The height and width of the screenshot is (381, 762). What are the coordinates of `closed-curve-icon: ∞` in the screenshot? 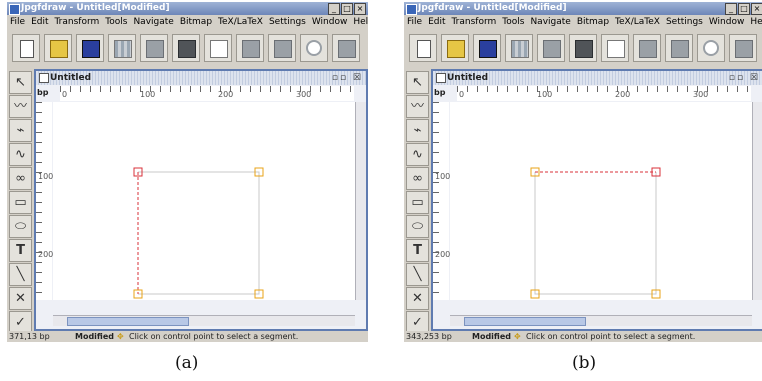 It's located at (20, 178).